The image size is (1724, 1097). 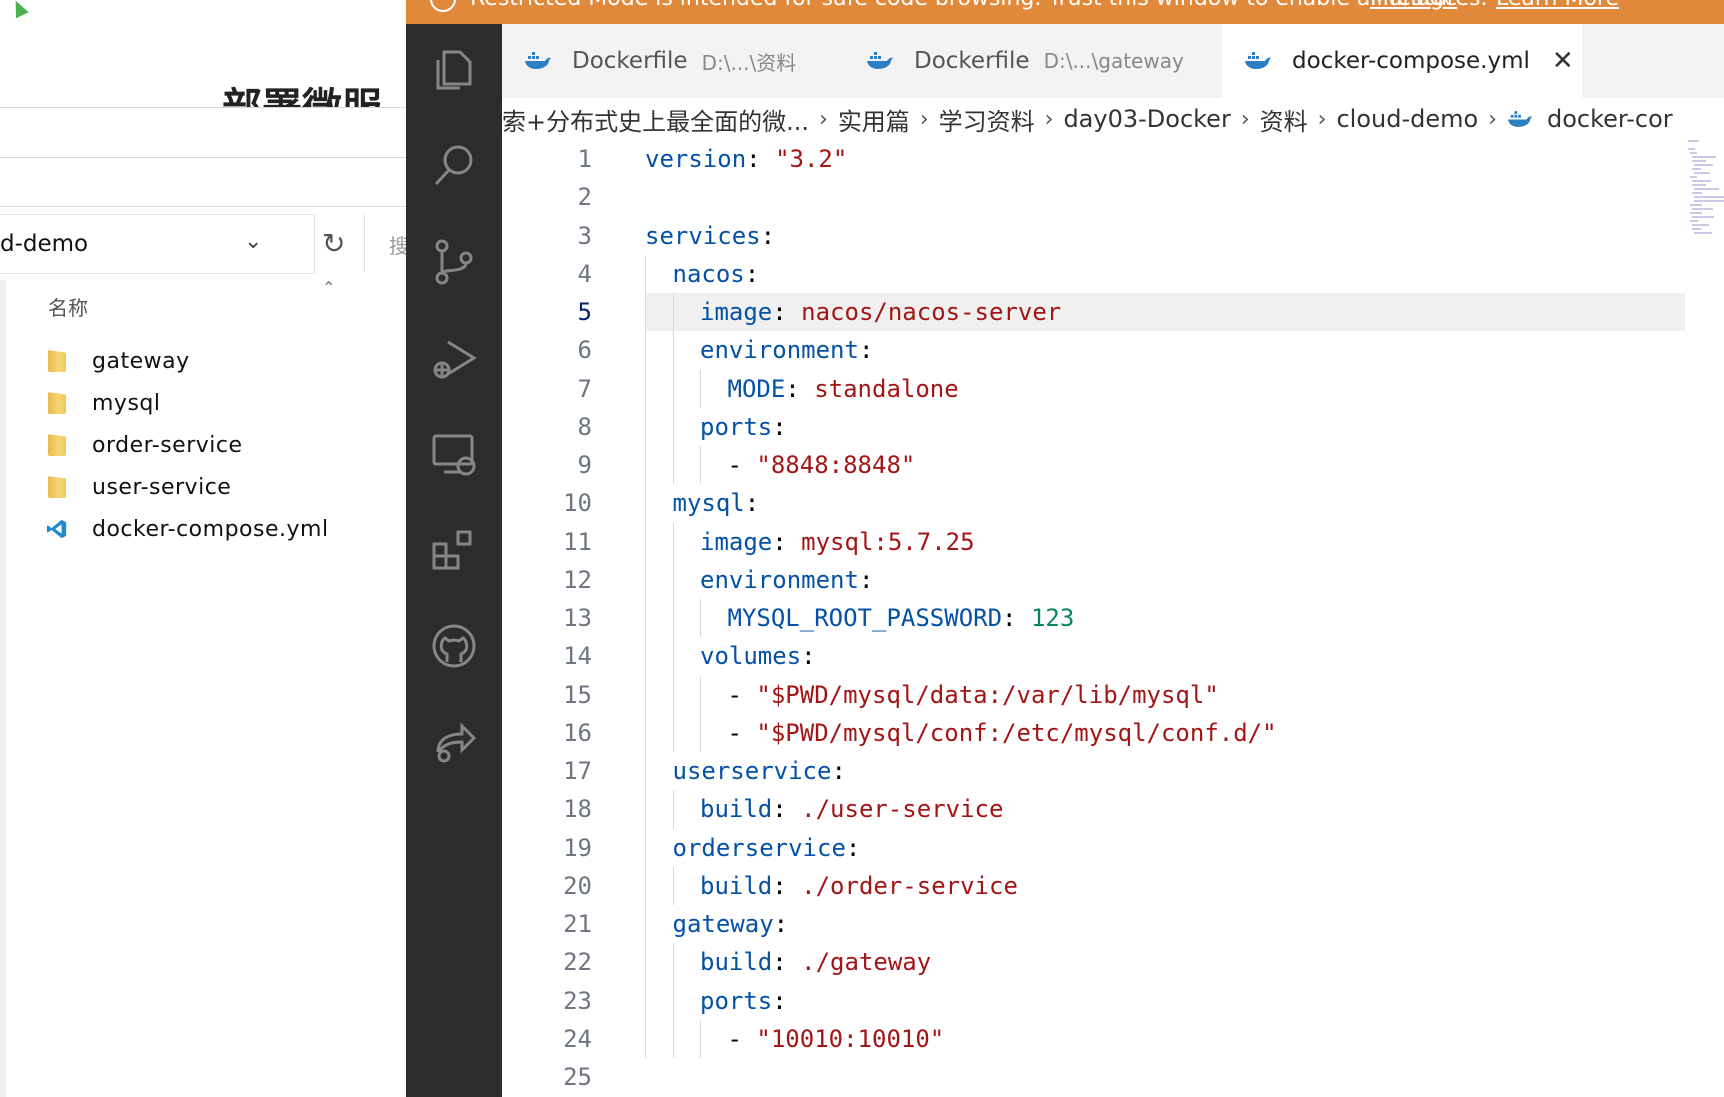 What do you see at coordinates (836, 1039) in the screenshot?
I see `code-text: - "10010:10010"` at bounding box center [836, 1039].